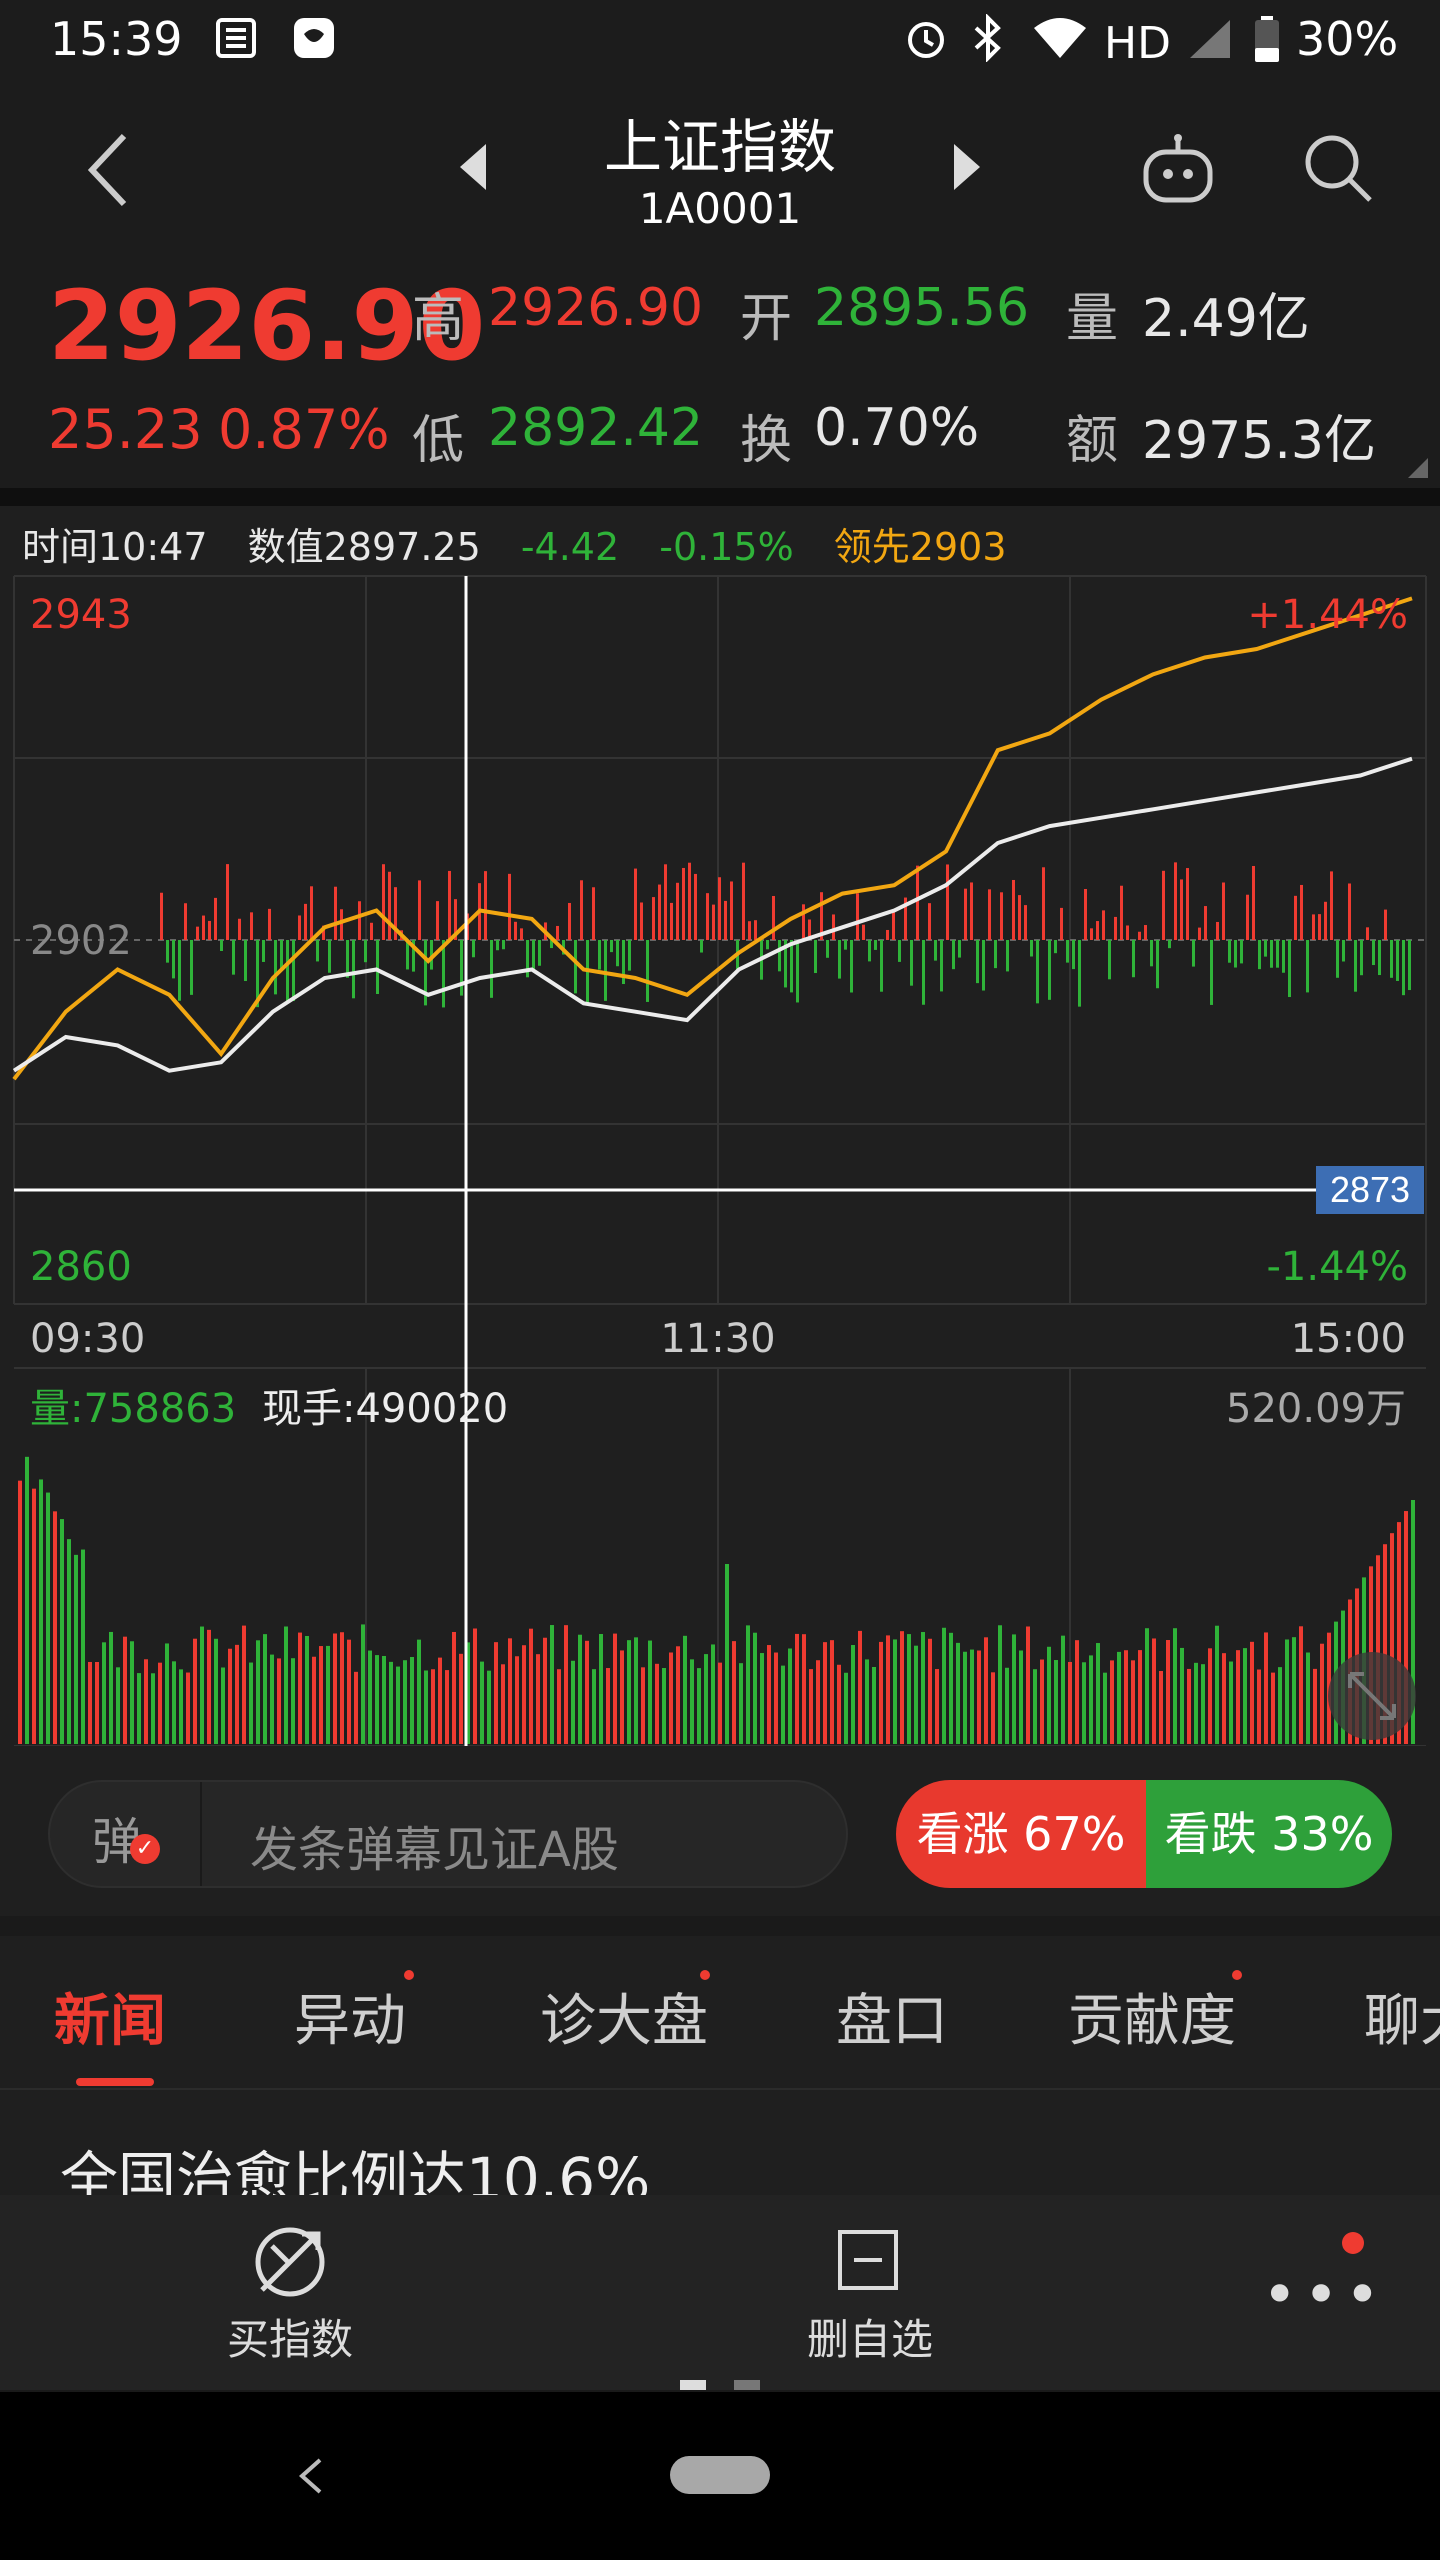 This screenshot has width=1440, height=2560. Describe the element at coordinates (1372, 1696) in the screenshot. I see `fullscreen-icon` at that location.